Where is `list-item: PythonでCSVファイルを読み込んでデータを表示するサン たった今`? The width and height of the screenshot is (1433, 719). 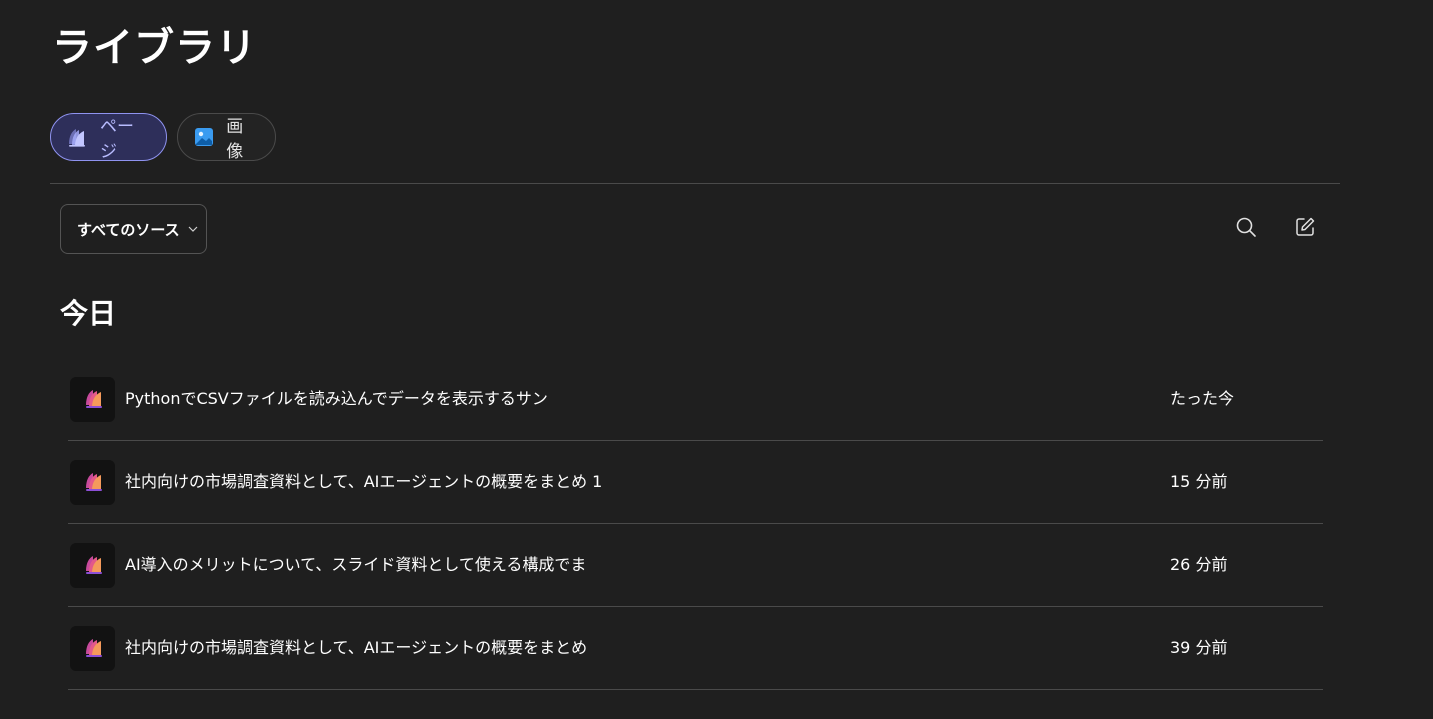 list-item: PythonでCSVファイルを読み込んでデータを表示するサン たった今 is located at coordinates (695, 399).